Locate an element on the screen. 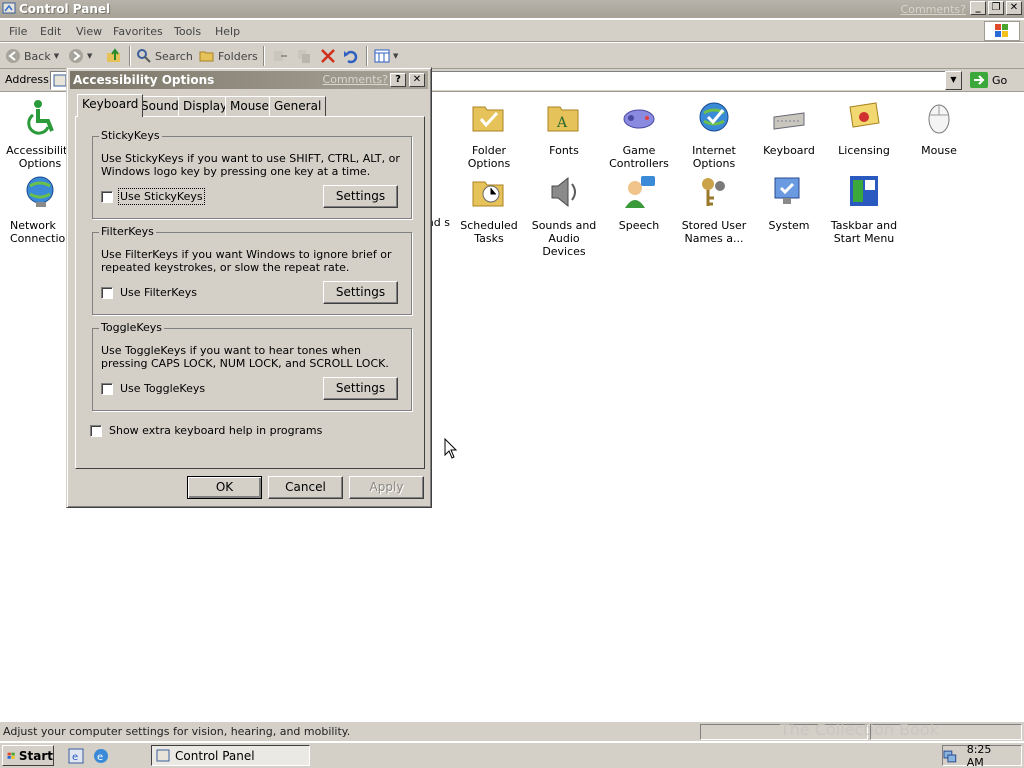  dialog-close-button: ✕ is located at coordinates (417, 80).